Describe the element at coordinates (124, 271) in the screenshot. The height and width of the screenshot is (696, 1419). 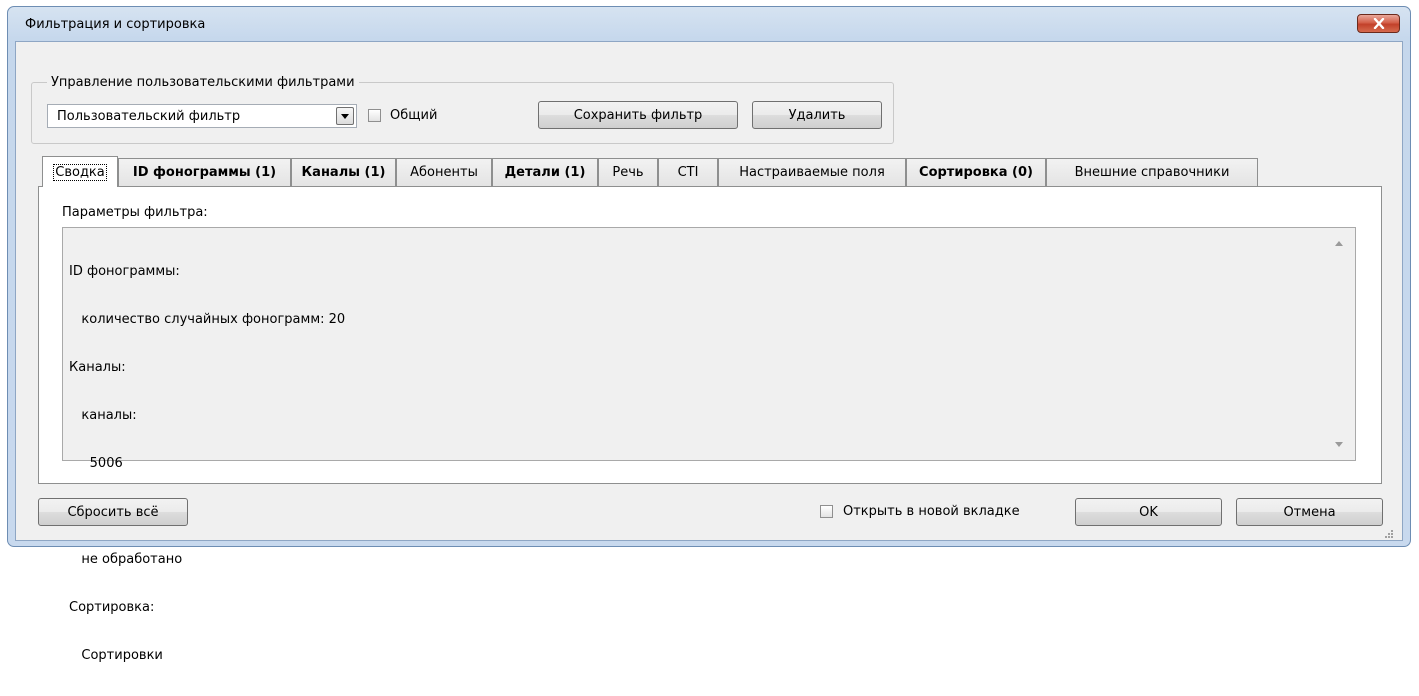
I see `summary-line: ID фонограммы:` at that location.